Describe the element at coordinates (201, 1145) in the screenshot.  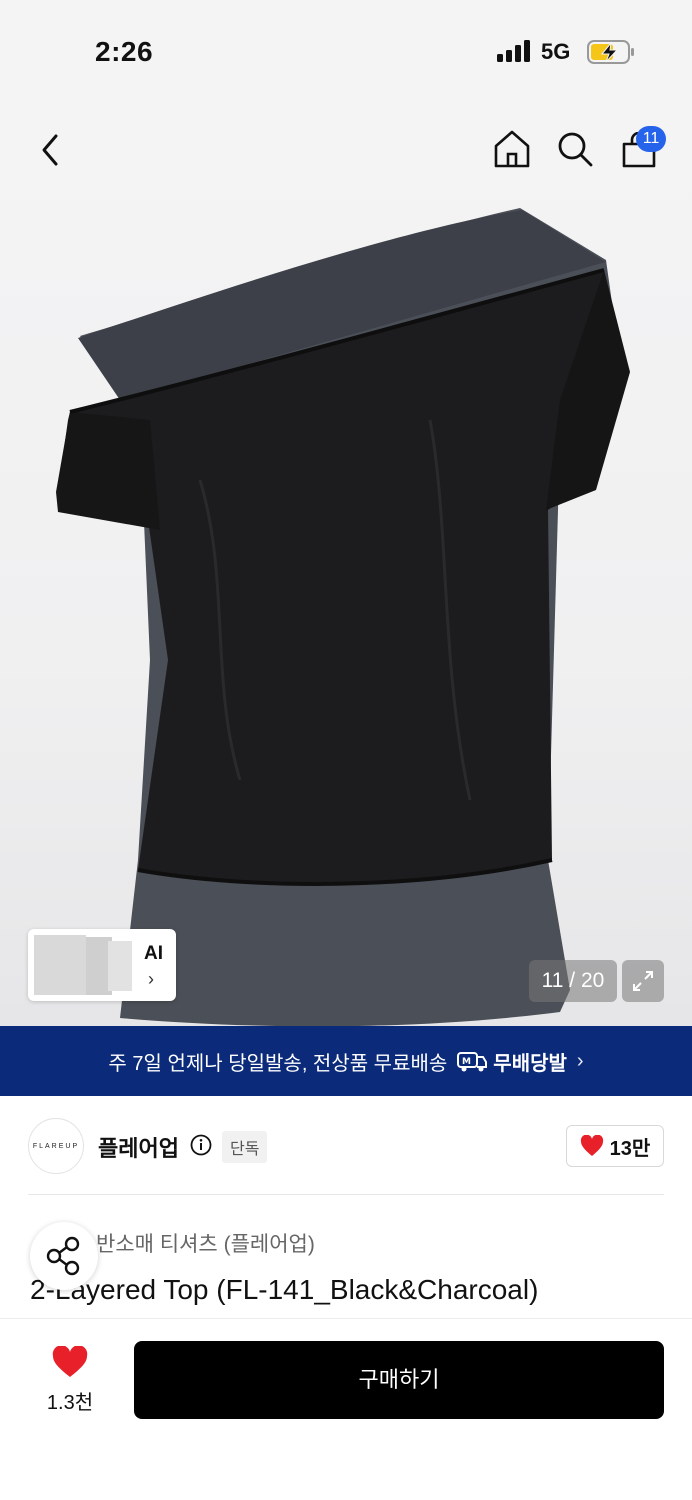
I see `info-icon` at that location.